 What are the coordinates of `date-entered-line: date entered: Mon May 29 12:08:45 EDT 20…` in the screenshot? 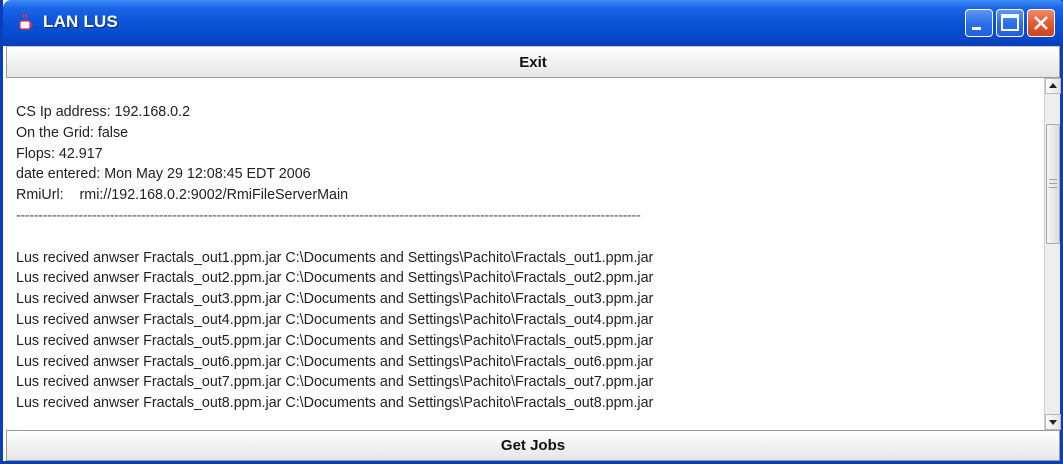 It's located at (163, 174).